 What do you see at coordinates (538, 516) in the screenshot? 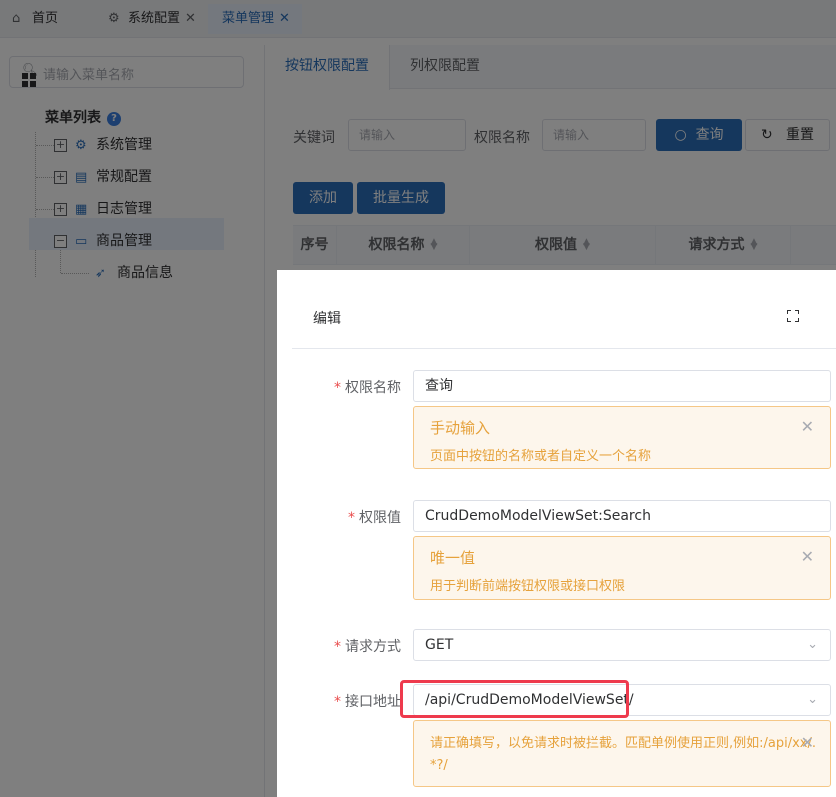
I see `field-value: CrudDemoModelViewSet:Search` at bounding box center [538, 516].